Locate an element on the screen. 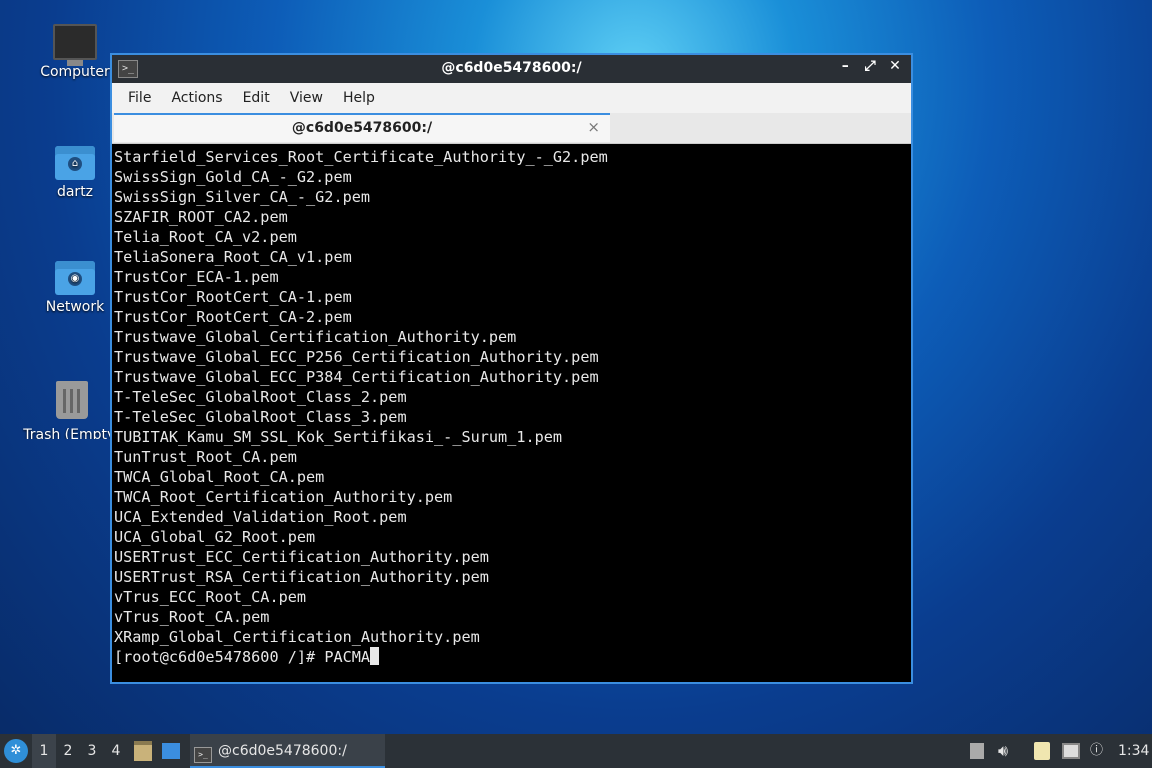  terminal-task-icon: >_ is located at coordinates (203, 755).